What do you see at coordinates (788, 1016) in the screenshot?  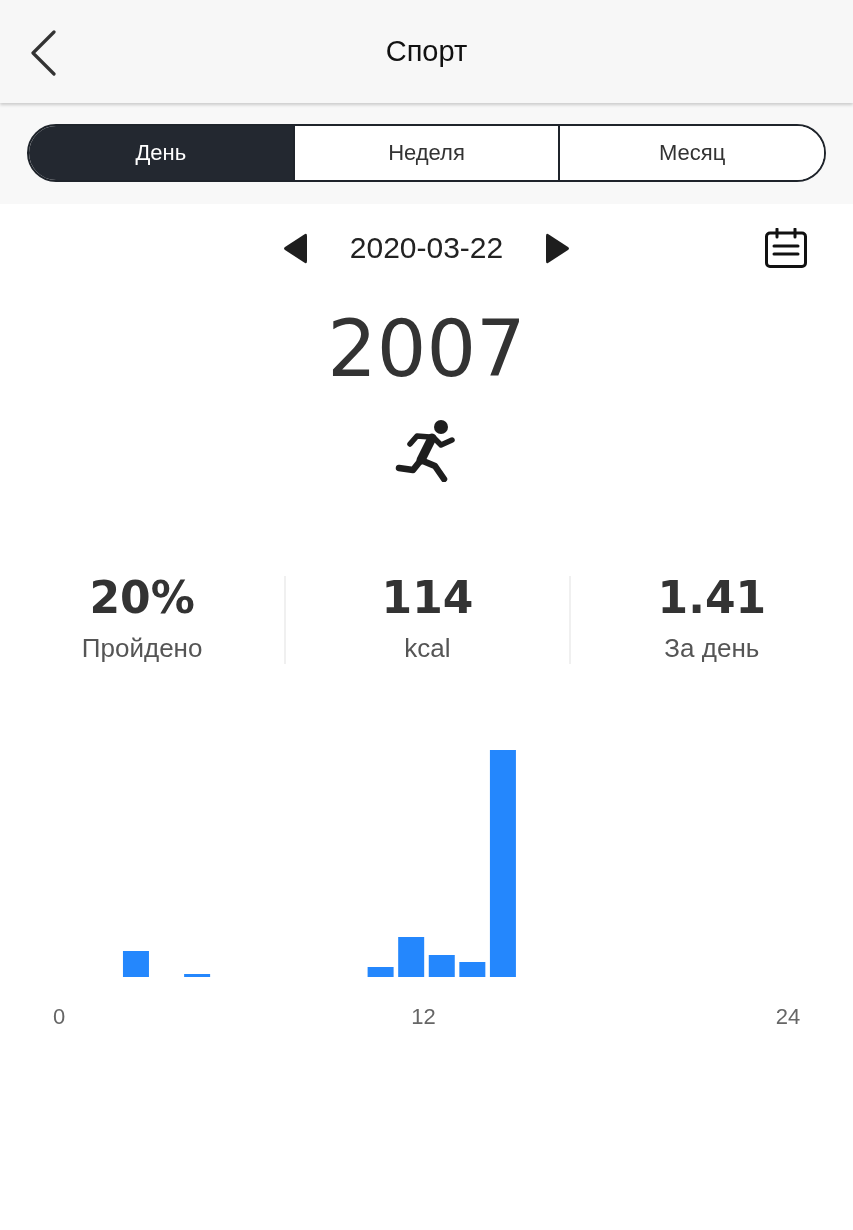 I see `axis-label: 24` at bounding box center [788, 1016].